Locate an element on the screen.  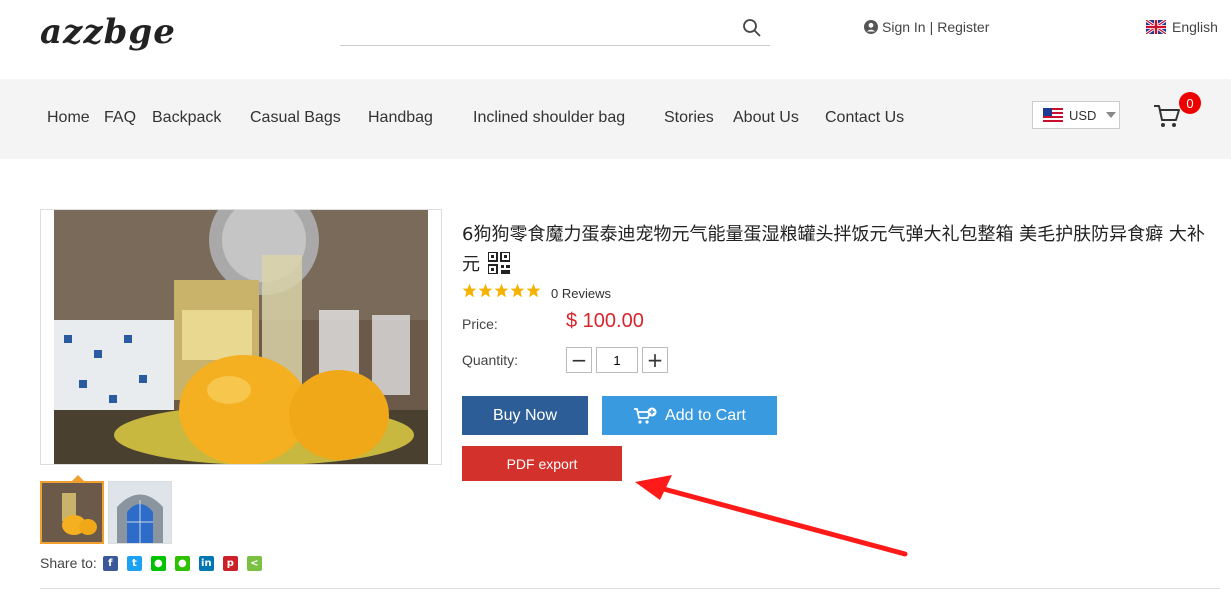
nav-stories: Stories is located at coordinates (689, 118).